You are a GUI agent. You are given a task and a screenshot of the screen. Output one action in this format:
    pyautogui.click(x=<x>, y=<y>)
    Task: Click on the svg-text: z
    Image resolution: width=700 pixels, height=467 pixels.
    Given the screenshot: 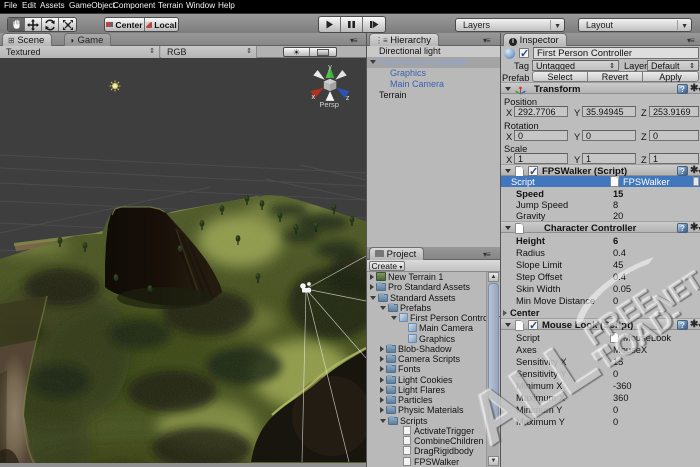 What is the action you would take?
    pyautogui.click(x=348, y=98)
    